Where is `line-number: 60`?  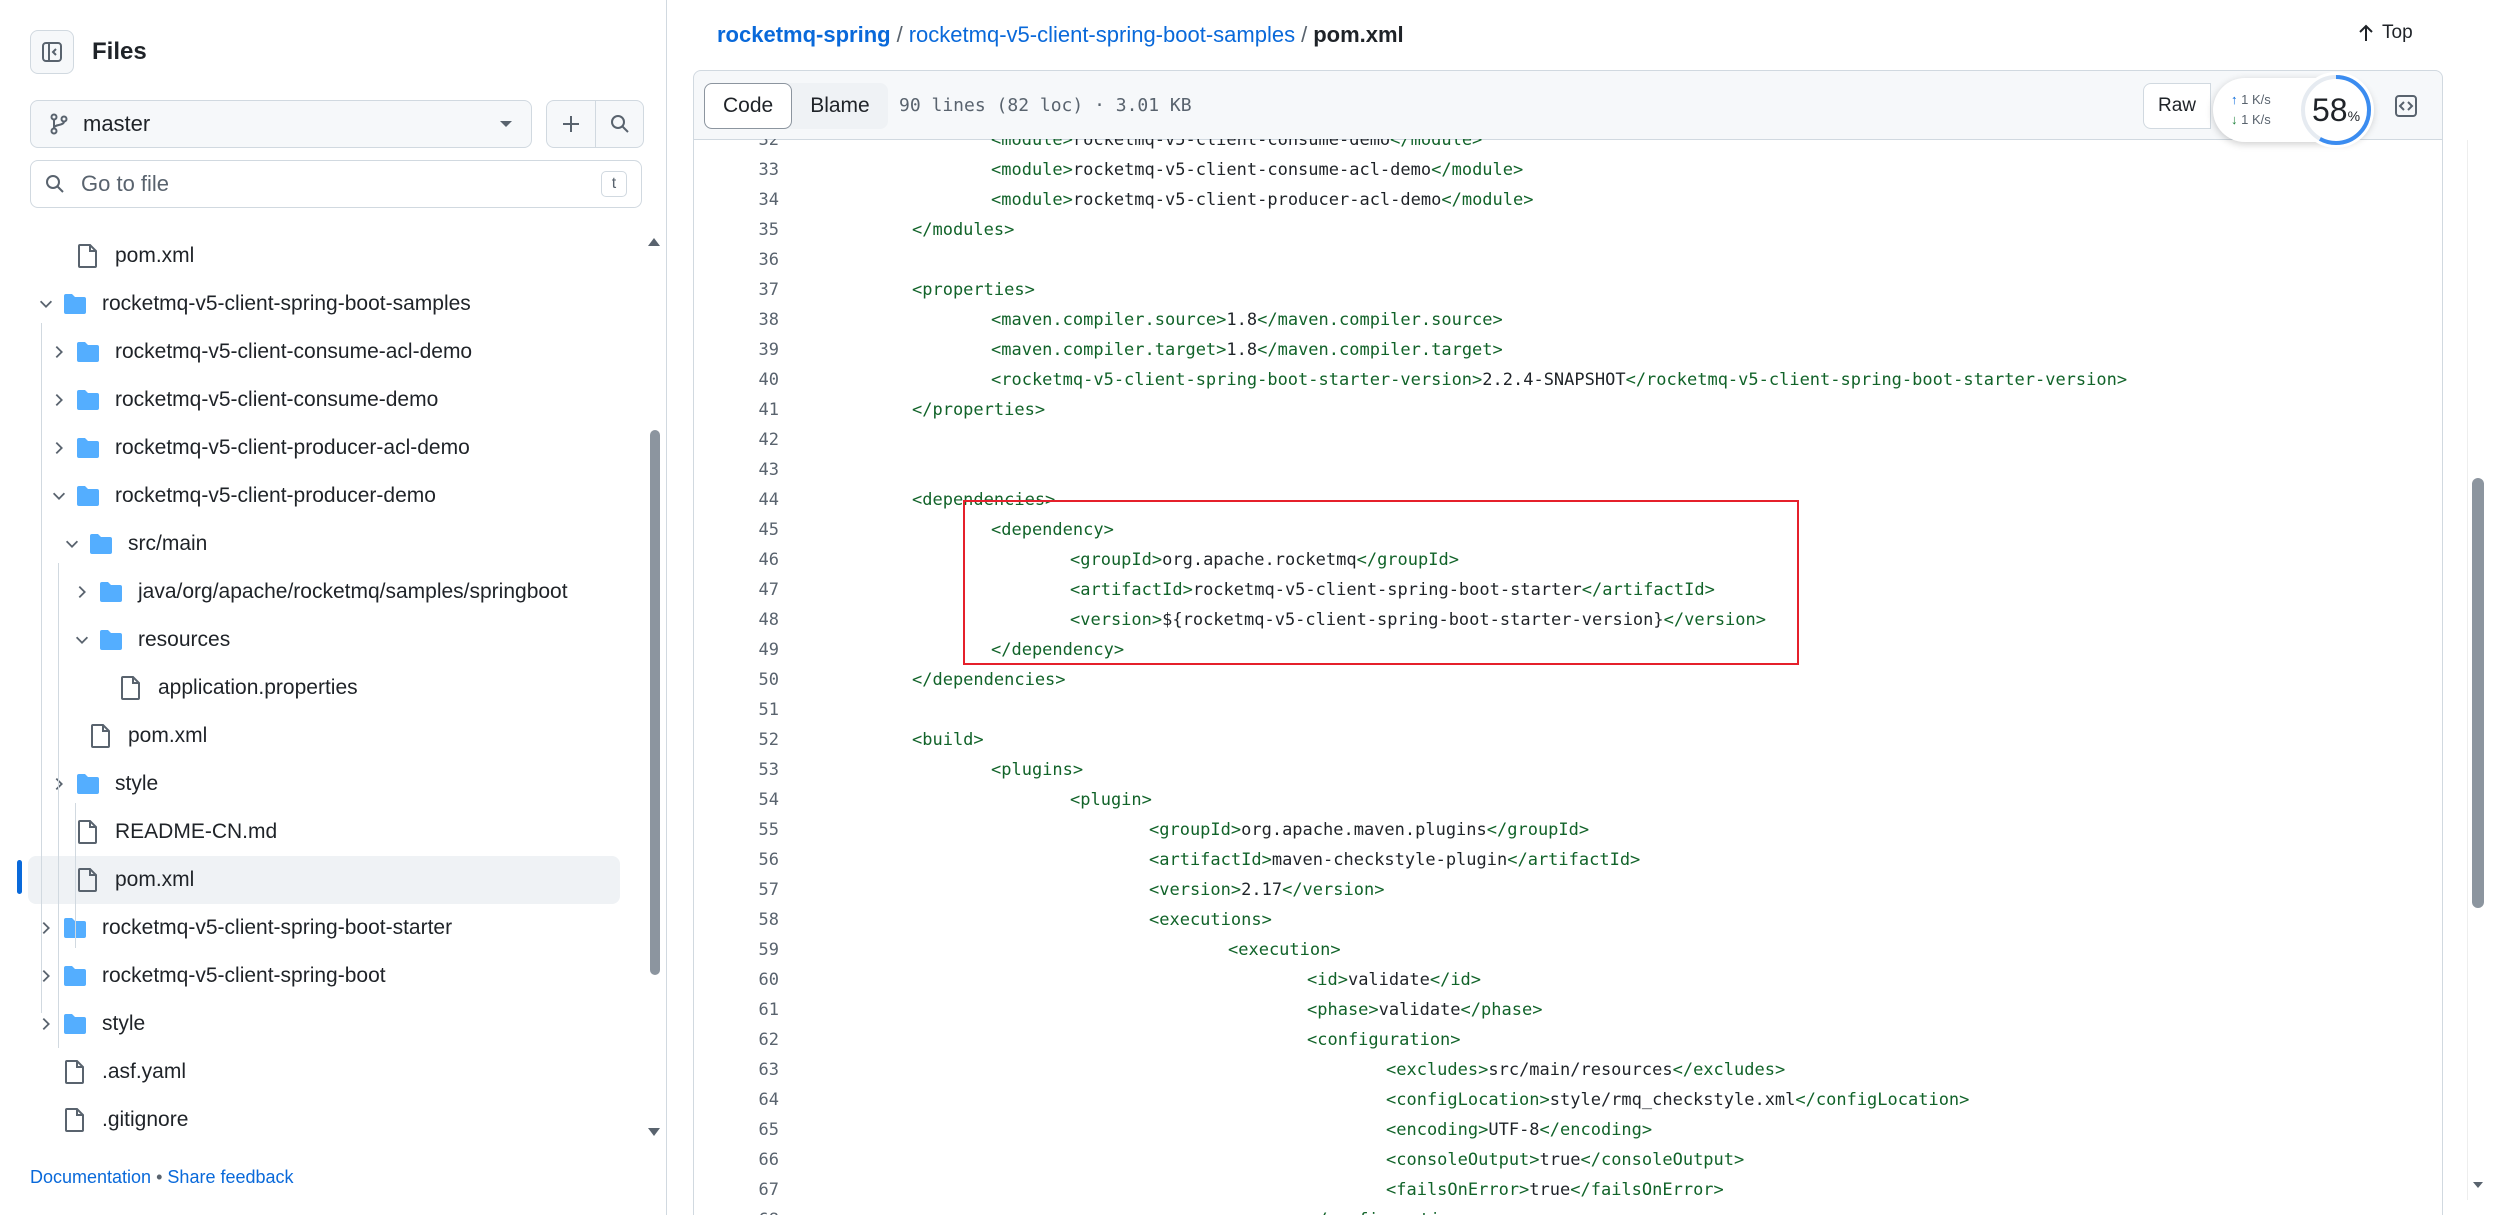 line-number: 60 is located at coordinates (736, 980).